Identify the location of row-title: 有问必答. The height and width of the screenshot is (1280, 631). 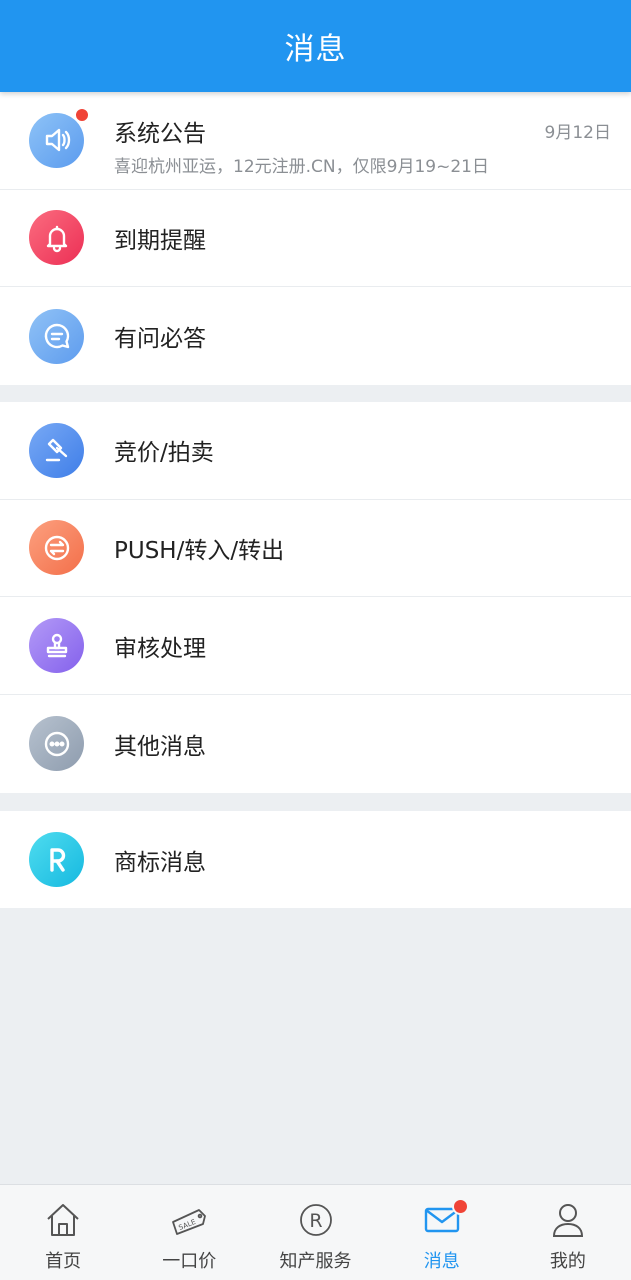
(160, 339).